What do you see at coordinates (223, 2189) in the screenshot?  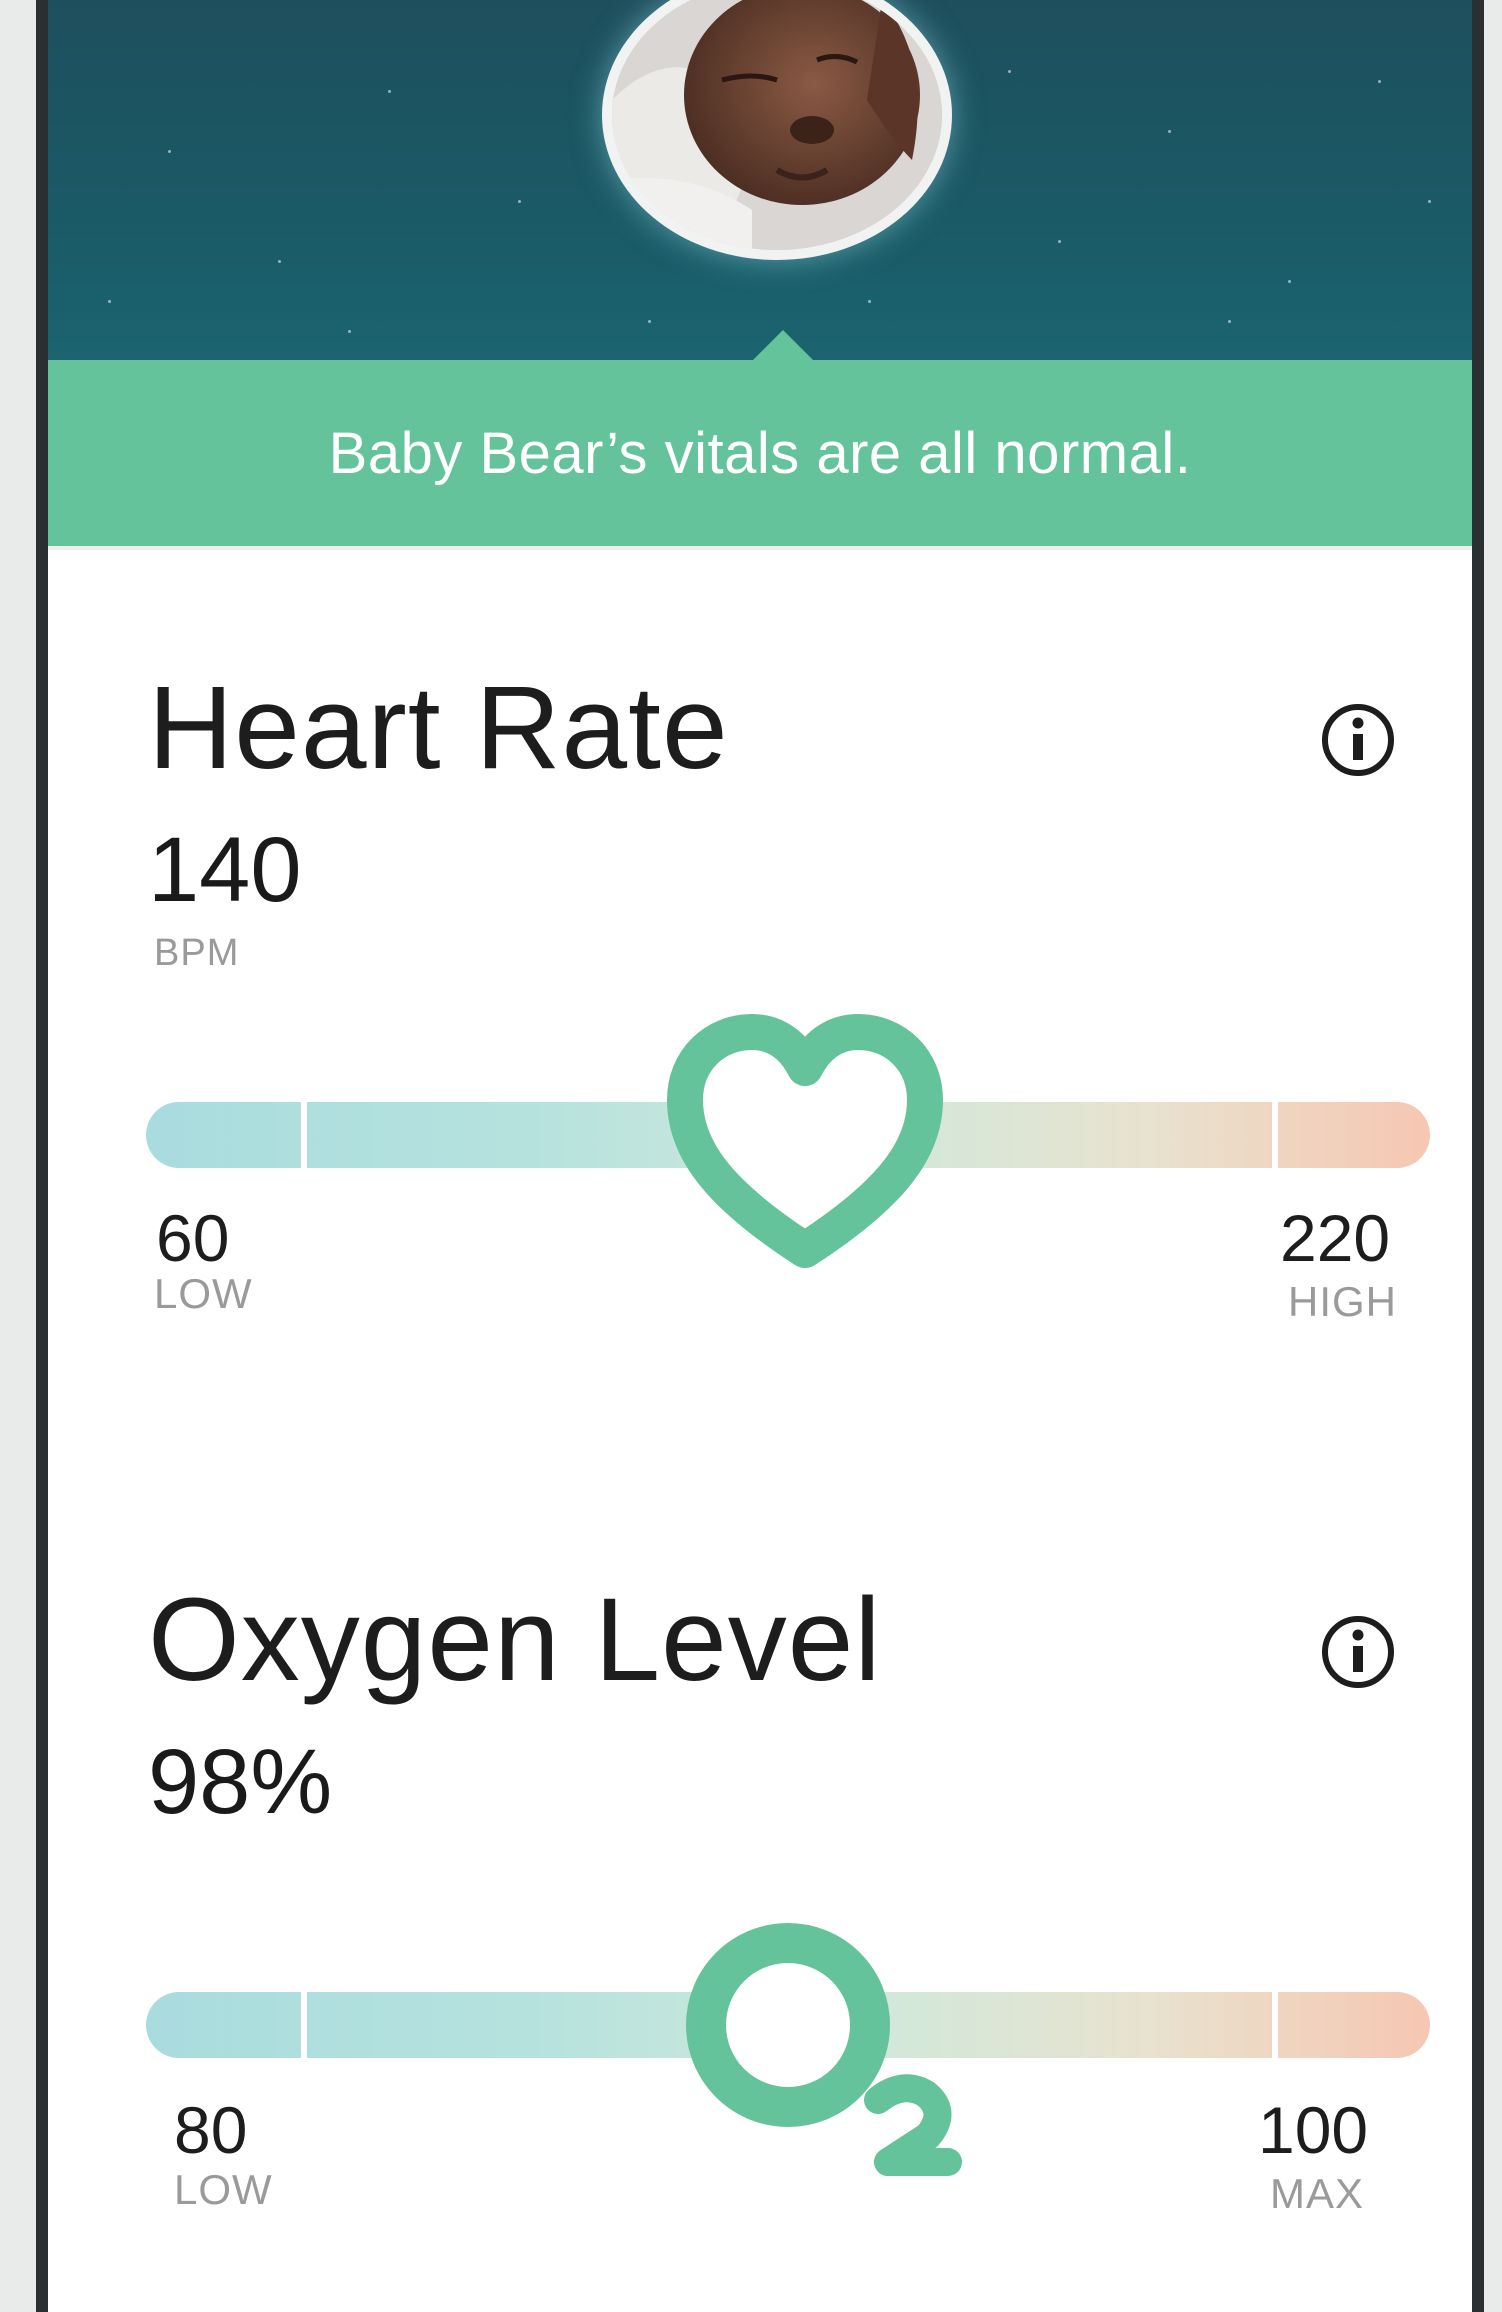 I see `oxygen-level-low-label: LOW` at bounding box center [223, 2189].